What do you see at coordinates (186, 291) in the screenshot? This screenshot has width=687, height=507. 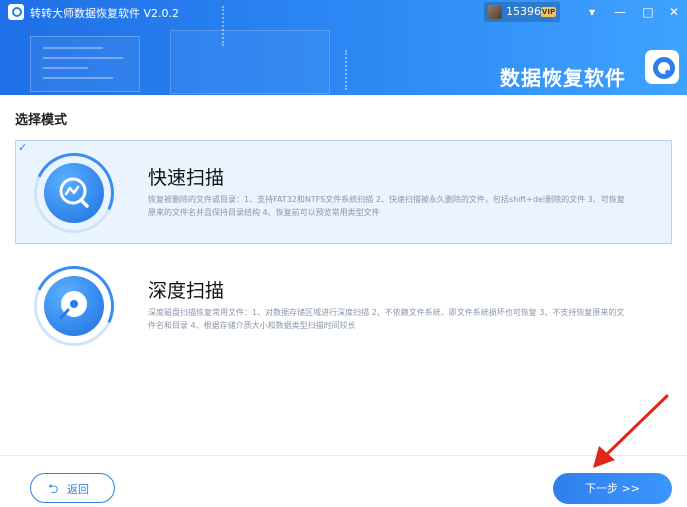 I see `mode-title: 深度扫描` at bounding box center [186, 291].